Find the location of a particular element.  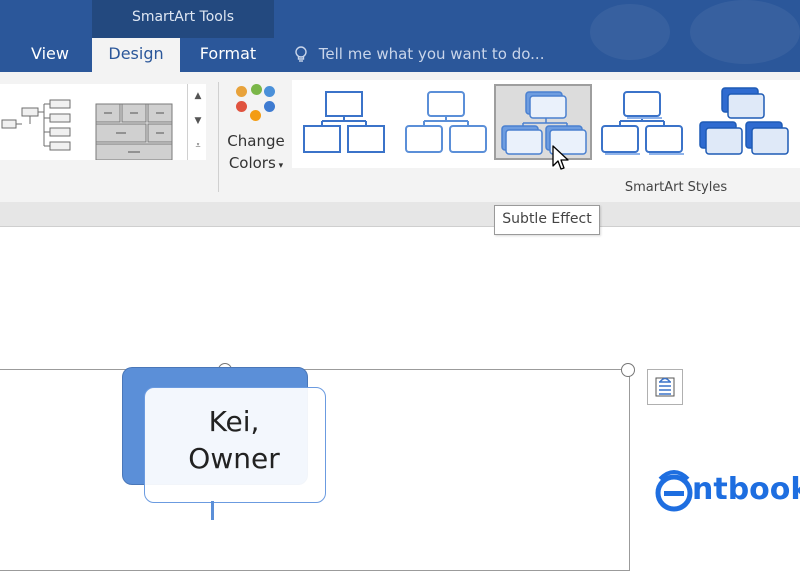

layout-options-icon is located at coordinates (665, 387).